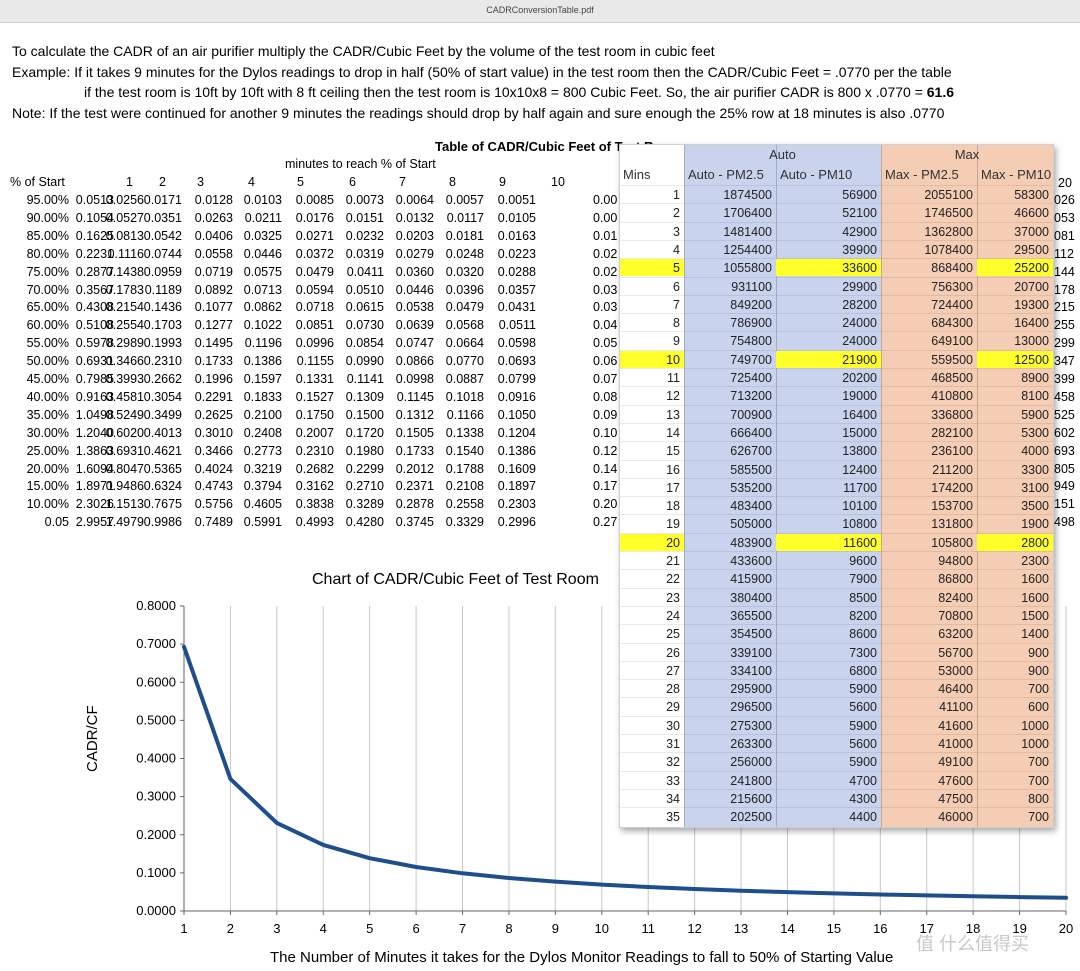 The width and height of the screenshot is (1080, 971). Describe the element at coordinates (956, 707) in the screenshot. I see `sheet-cell: 41100` at that location.